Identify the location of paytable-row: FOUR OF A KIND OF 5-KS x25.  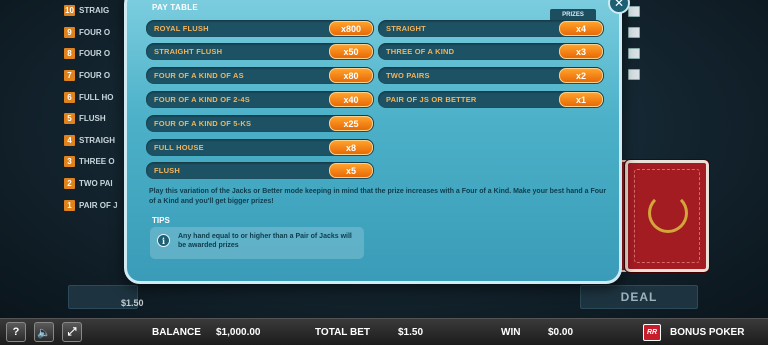
(260, 123).